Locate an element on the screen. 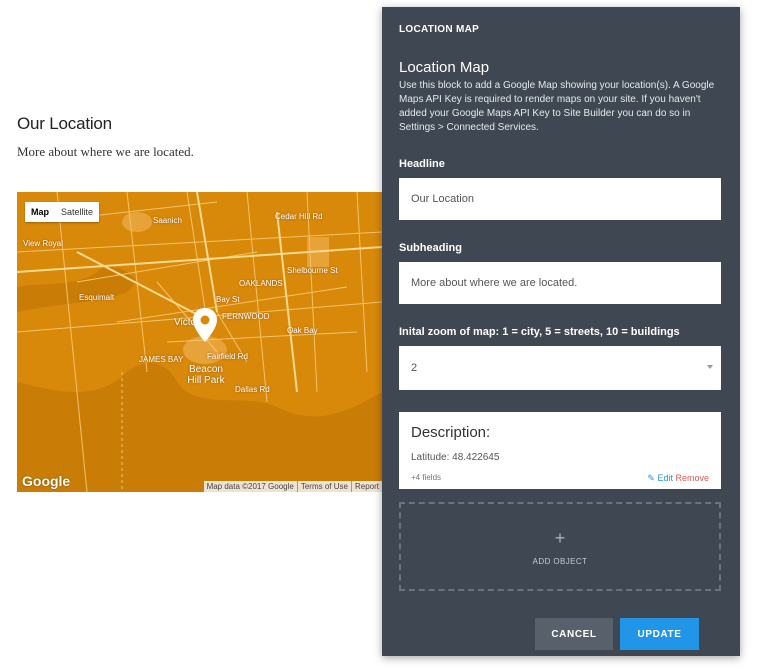 The height and width of the screenshot is (671, 760). remove-link: Remove is located at coordinates (692, 478).